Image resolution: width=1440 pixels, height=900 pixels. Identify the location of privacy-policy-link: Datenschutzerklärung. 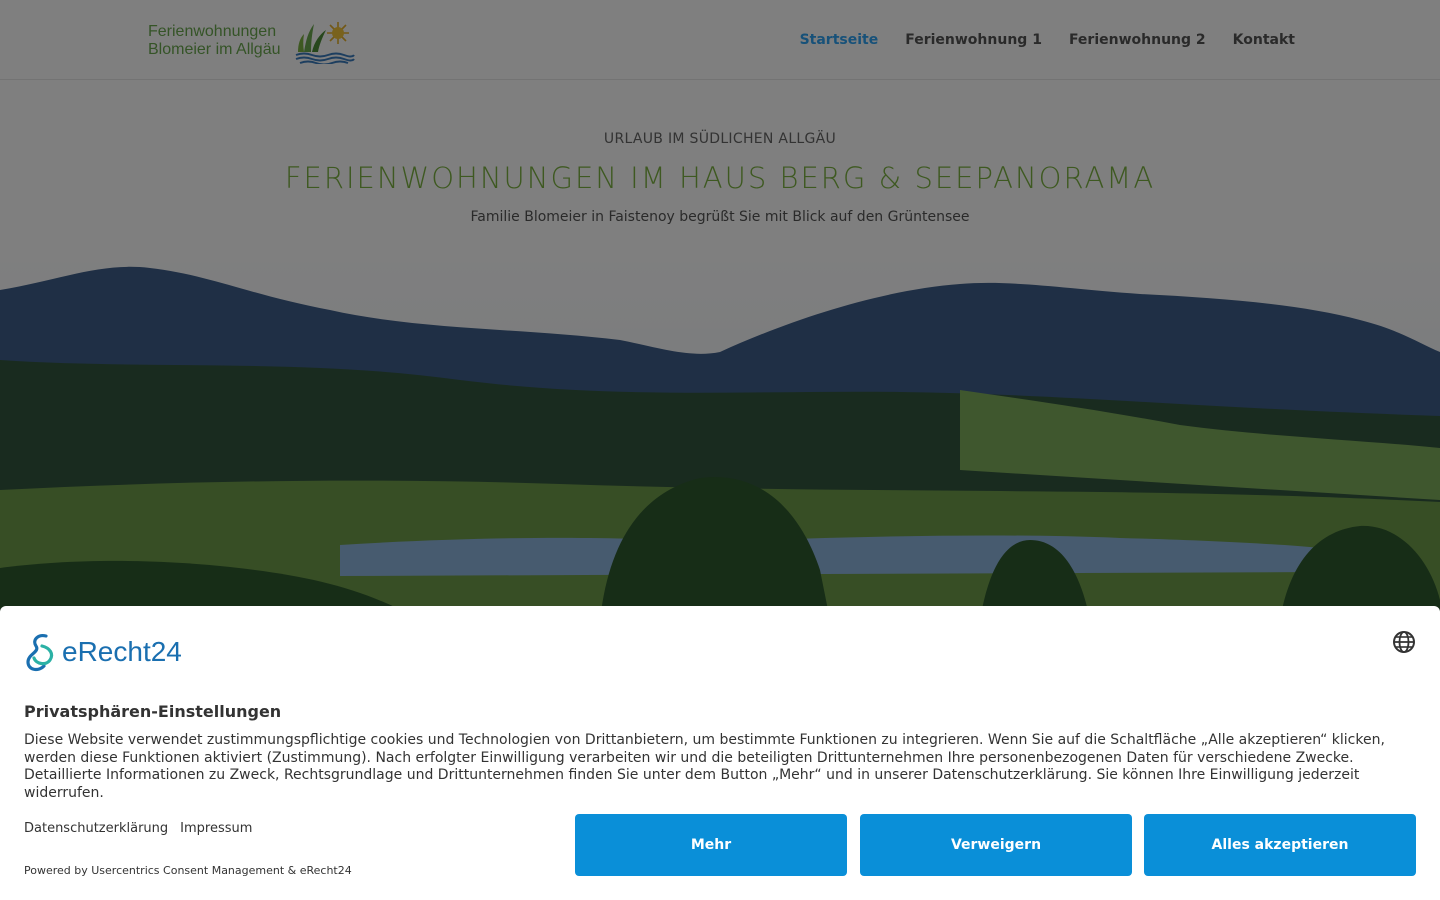
(96, 828).